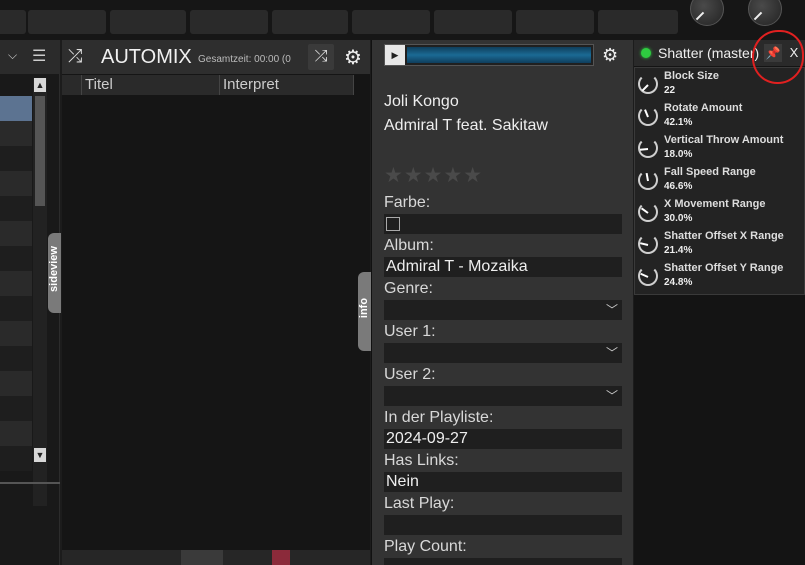 The image size is (805, 565). What do you see at coordinates (425, 546) in the screenshot?
I see `field-label-playcount: Play Count:` at bounding box center [425, 546].